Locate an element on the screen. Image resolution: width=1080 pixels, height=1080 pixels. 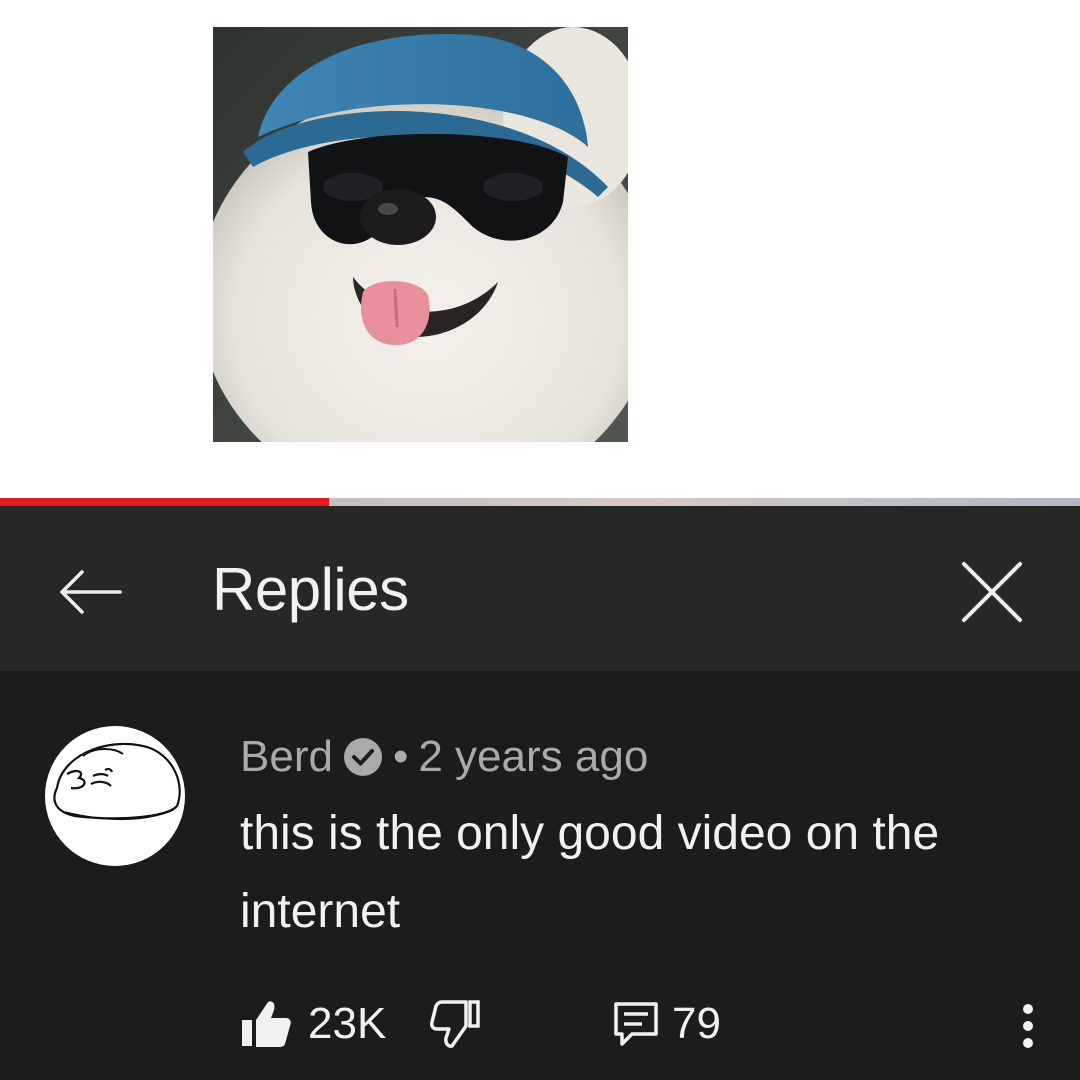
thumbs-down-icon is located at coordinates (455, 1024).